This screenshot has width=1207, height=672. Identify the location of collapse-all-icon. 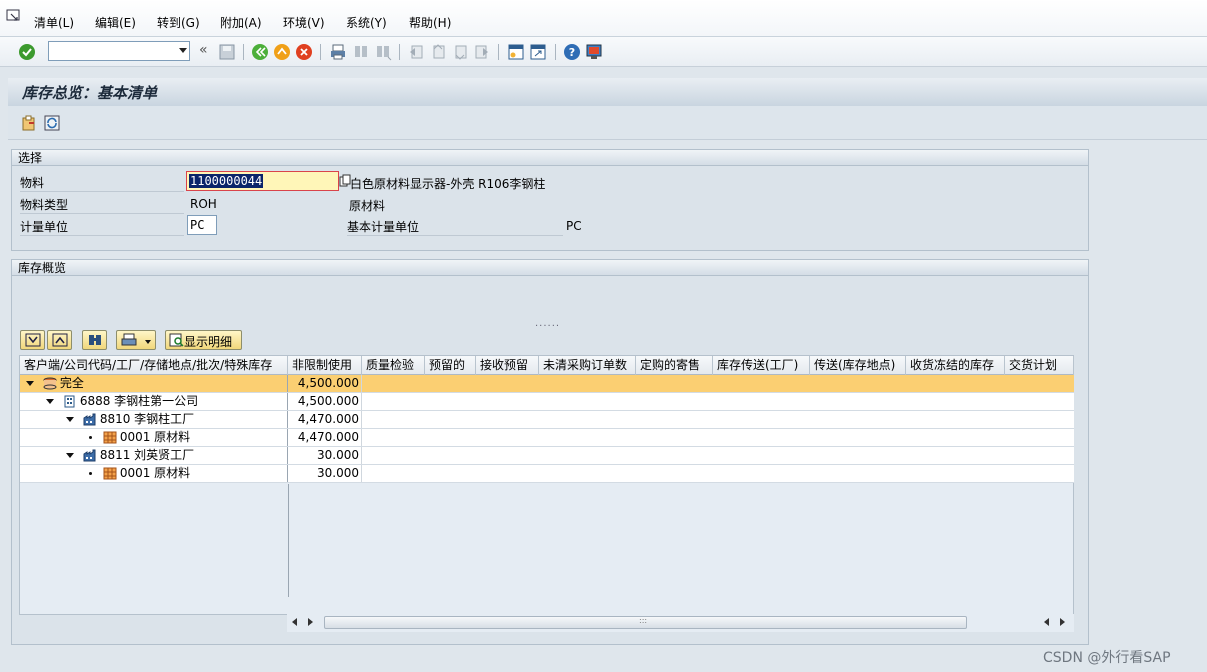
(60, 340).